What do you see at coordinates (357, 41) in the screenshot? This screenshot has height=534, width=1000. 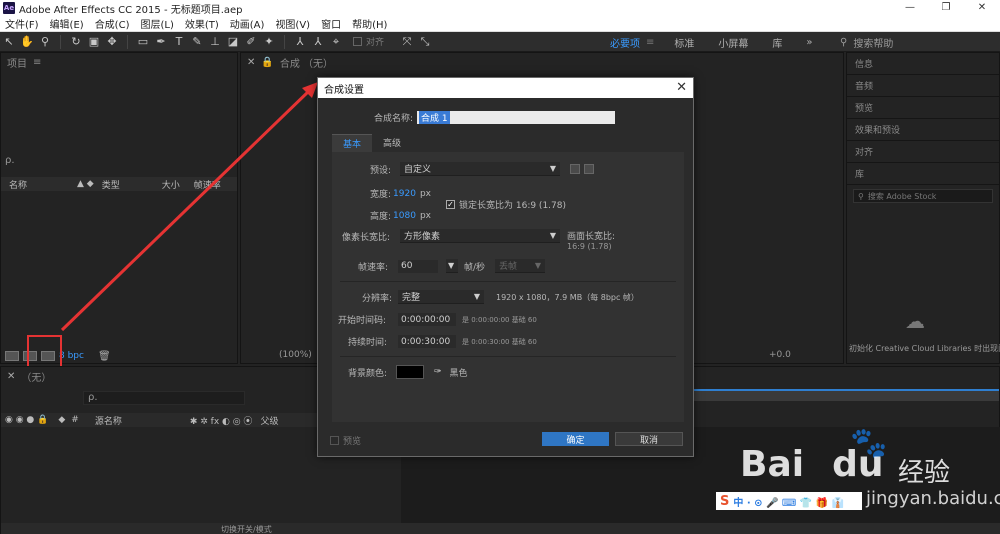 I see `align-checkbox` at bounding box center [357, 41].